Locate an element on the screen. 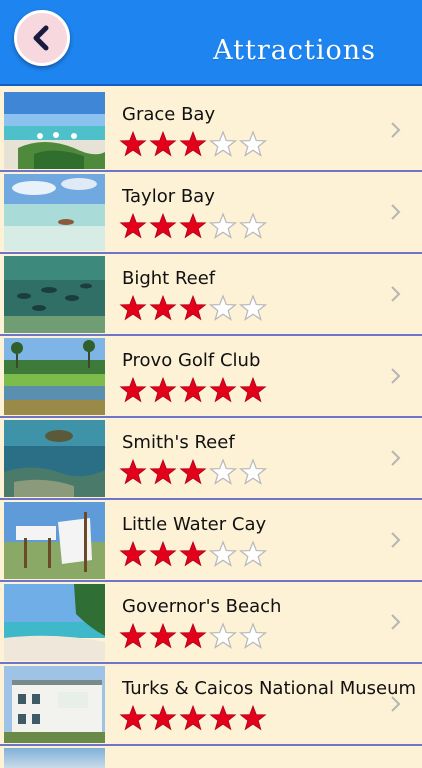 The width and height of the screenshot is (422, 768). list-item: Turks & Caicos National Museum is located at coordinates (211, 705).